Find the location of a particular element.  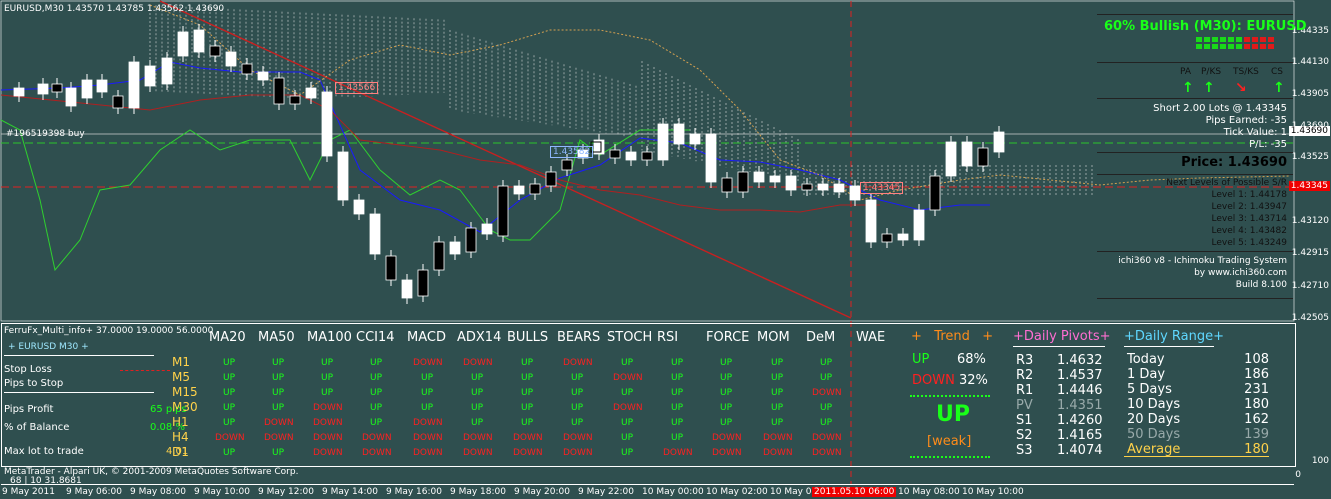

brand-line-2: by www.ichi360.com is located at coordinates (1240, 273).